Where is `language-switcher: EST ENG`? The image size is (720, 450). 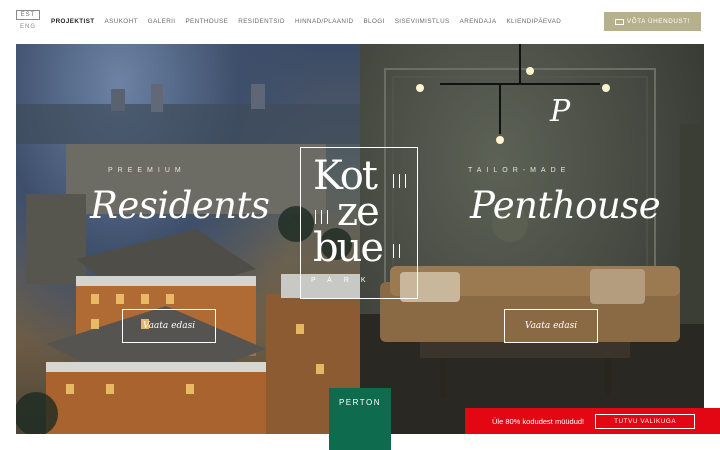
language-switcher: EST ENG is located at coordinates (28, 20).